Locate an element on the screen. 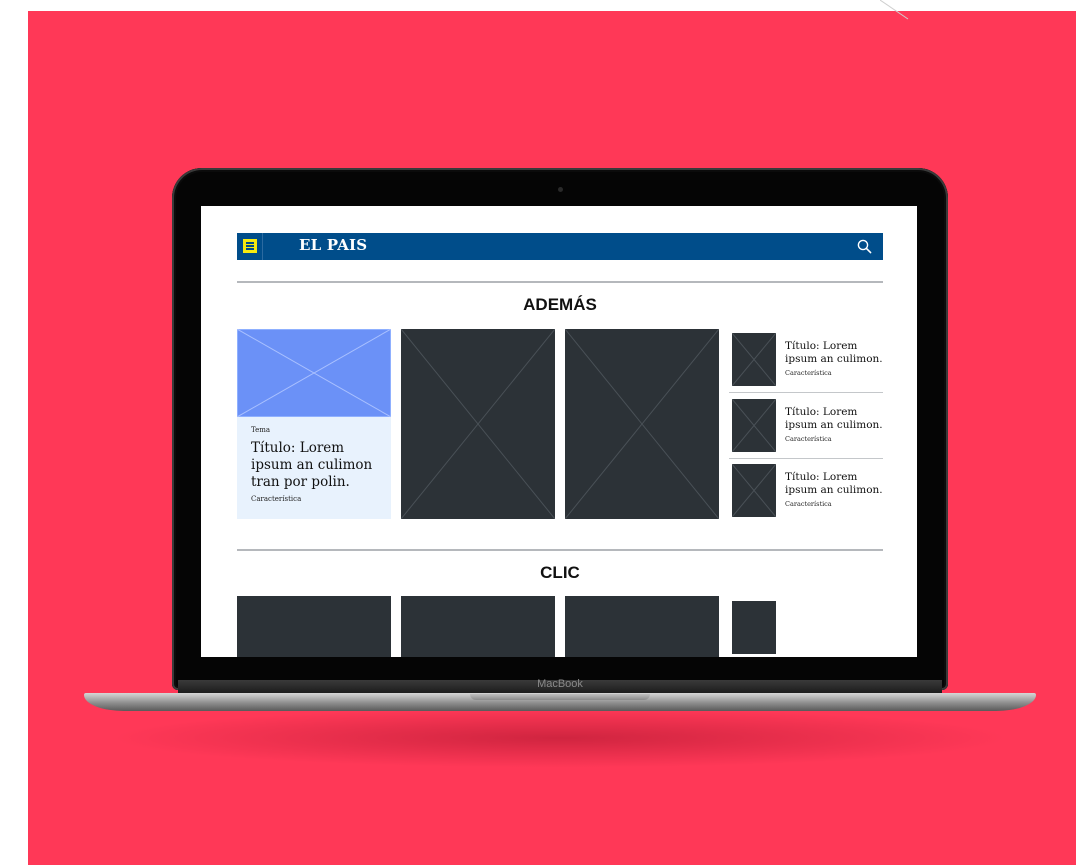  section-title-ademas: ADEMÁS is located at coordinates (560, 304).